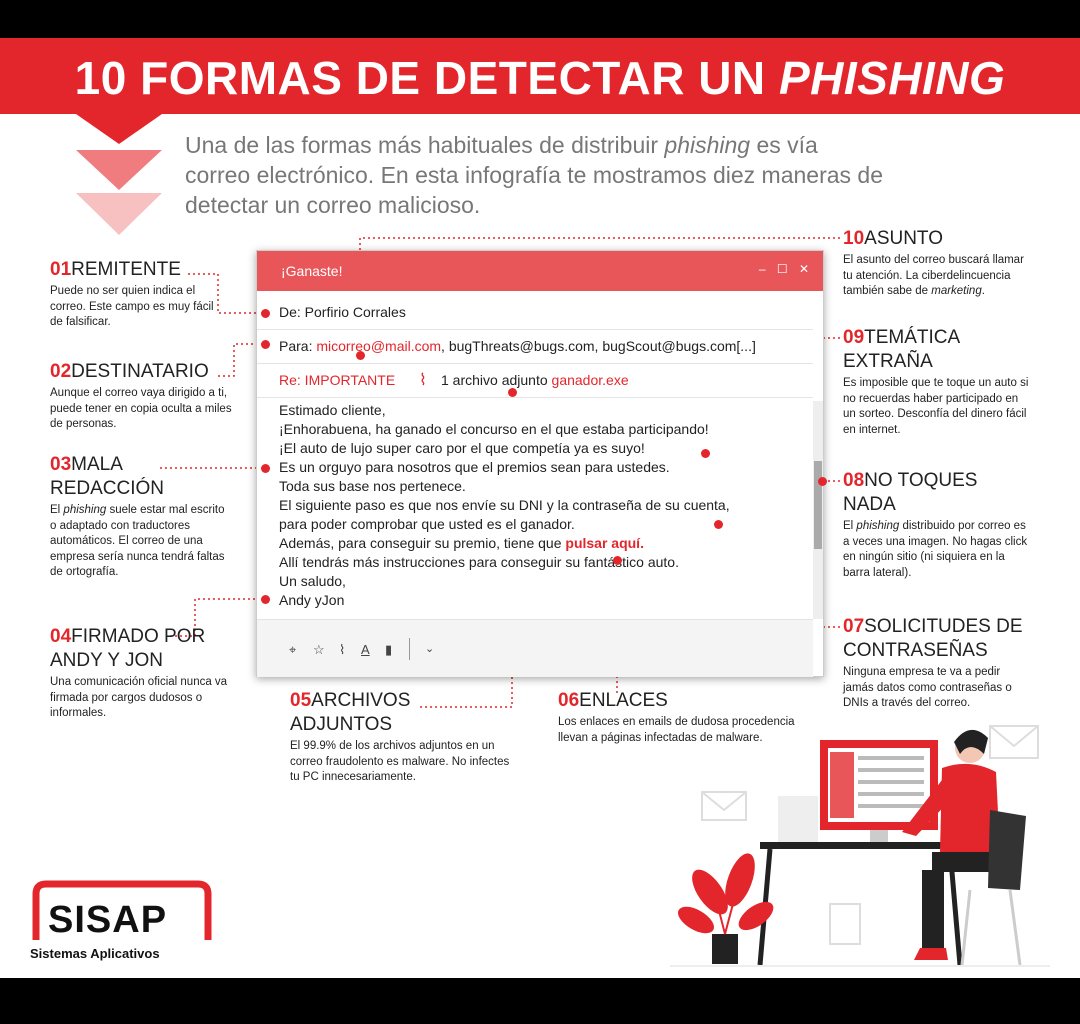  What do you see at coordinates (312, 271) in the screenshot?
I see `email-window-title: ¡Ganaste!` at bounding box center [312, 271].